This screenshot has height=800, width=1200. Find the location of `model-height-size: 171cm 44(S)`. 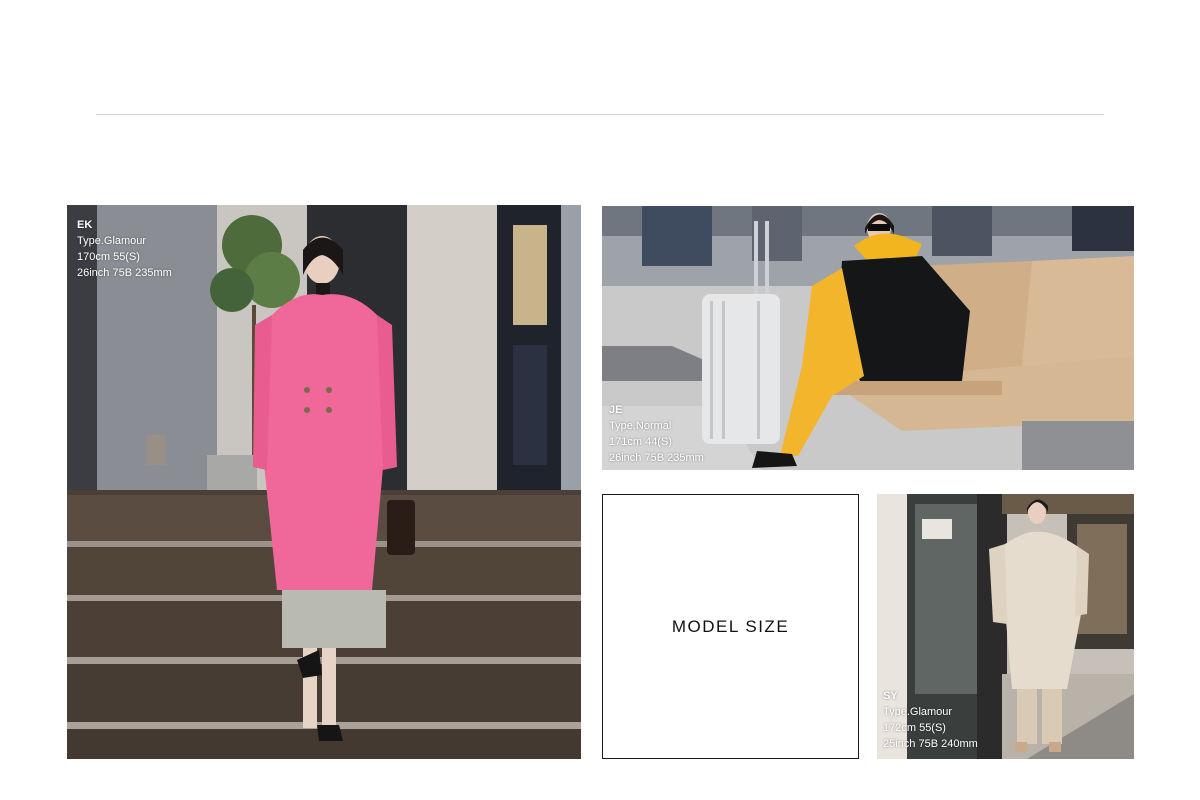

model-height-size: 171cm 44(S) is located at coordinates (640, 442).